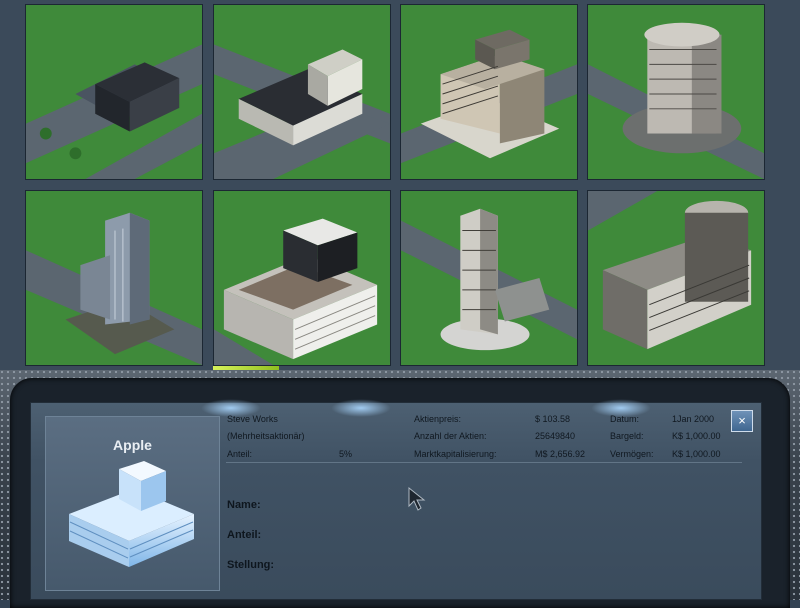 The image size is (800, 608). Describe the element at coordinates (742, 421) in the screenshot. I see `close-button: ×` at that location.